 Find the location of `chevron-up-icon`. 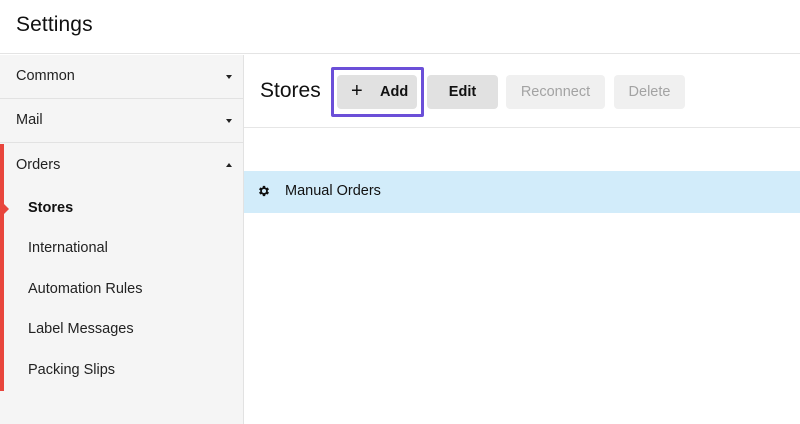

chevron-up-icon is located at coordinates (229, 165).